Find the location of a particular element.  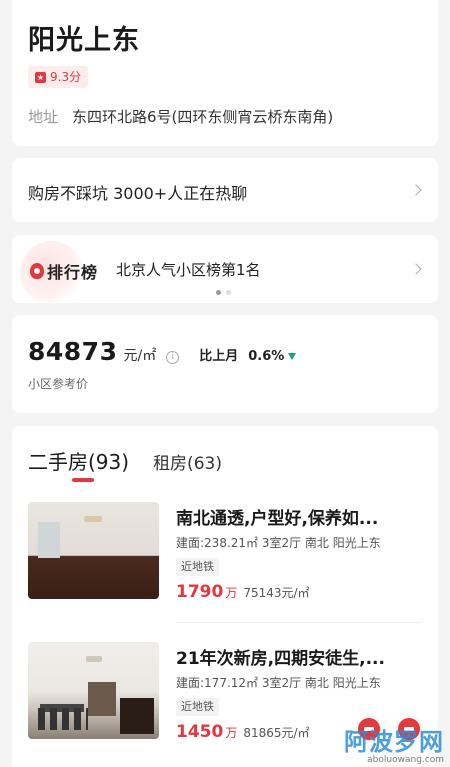

listing-tabs: 二手房(93) 租房(63) is located at coordinates (125, 464).